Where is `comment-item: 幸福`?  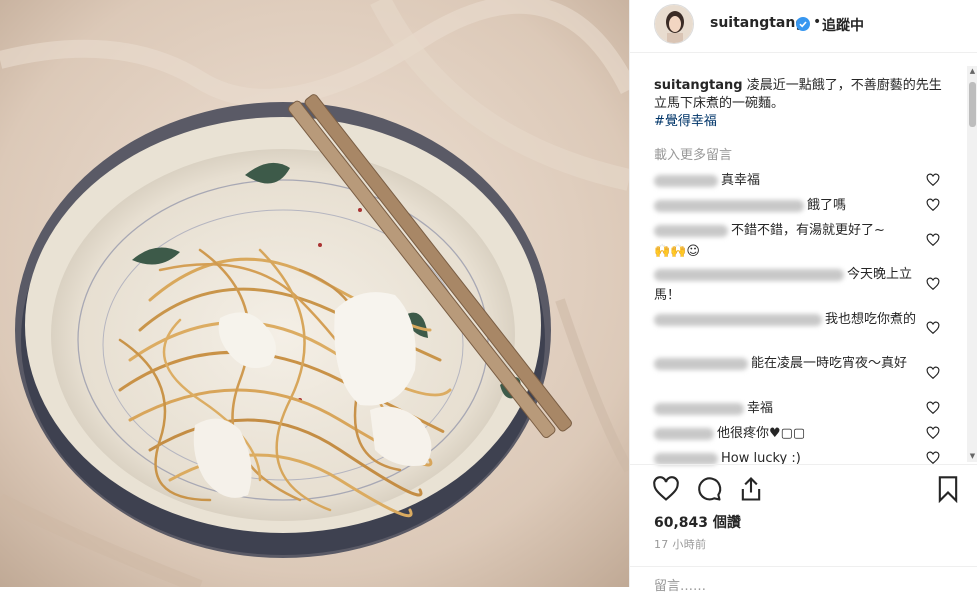 comment-item: 幸福 is located at coordinates (790, 408).